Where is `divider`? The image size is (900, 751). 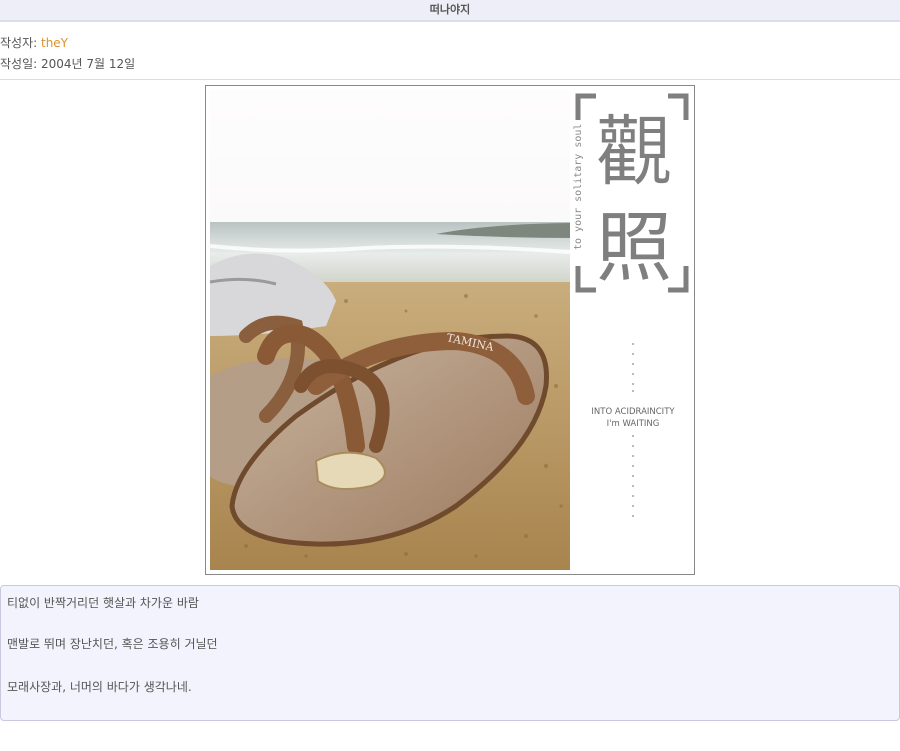 divider is located at coordinates (450, 79).